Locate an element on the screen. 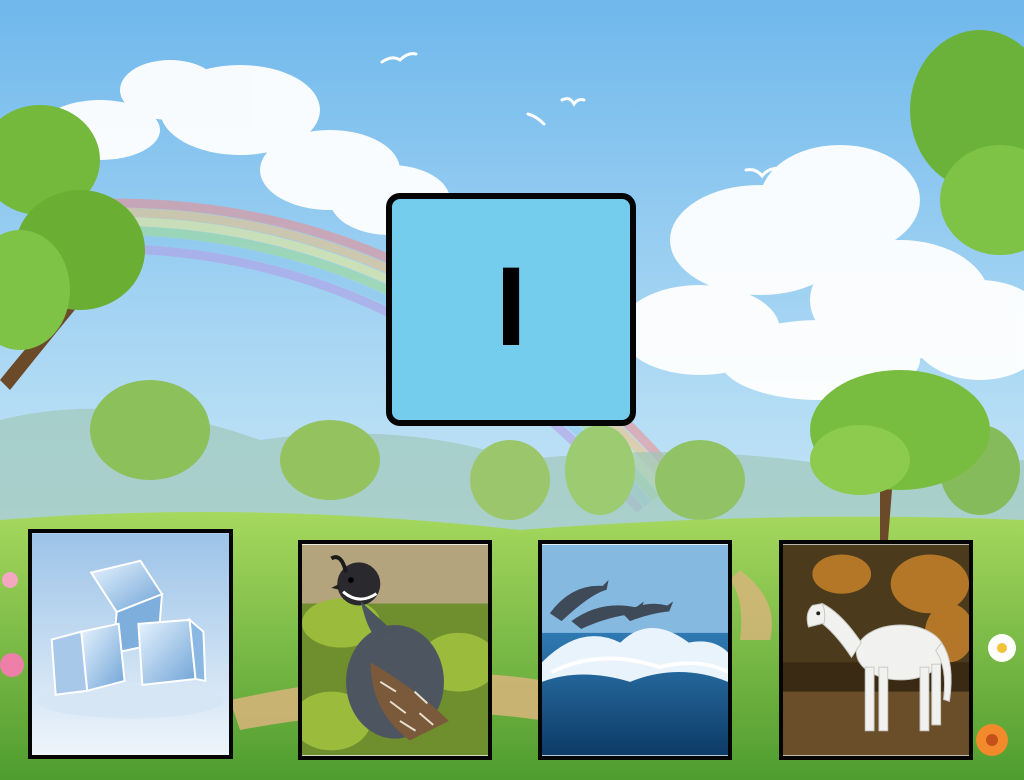 The image size is (1024, 780). choice-card-ice is located at coordinates (130, 644).